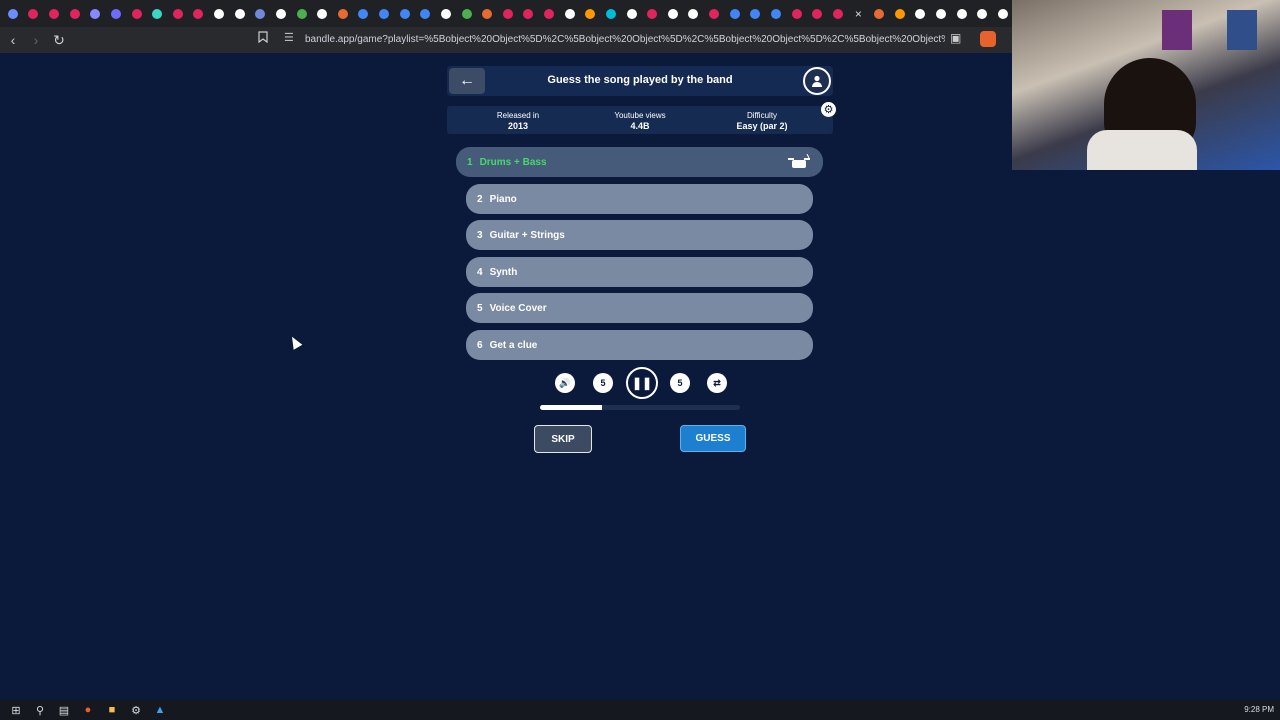 The height and width of the screenshot is (720, 1280). I want to click on track-label: Voice Cover, so click(518, 308).